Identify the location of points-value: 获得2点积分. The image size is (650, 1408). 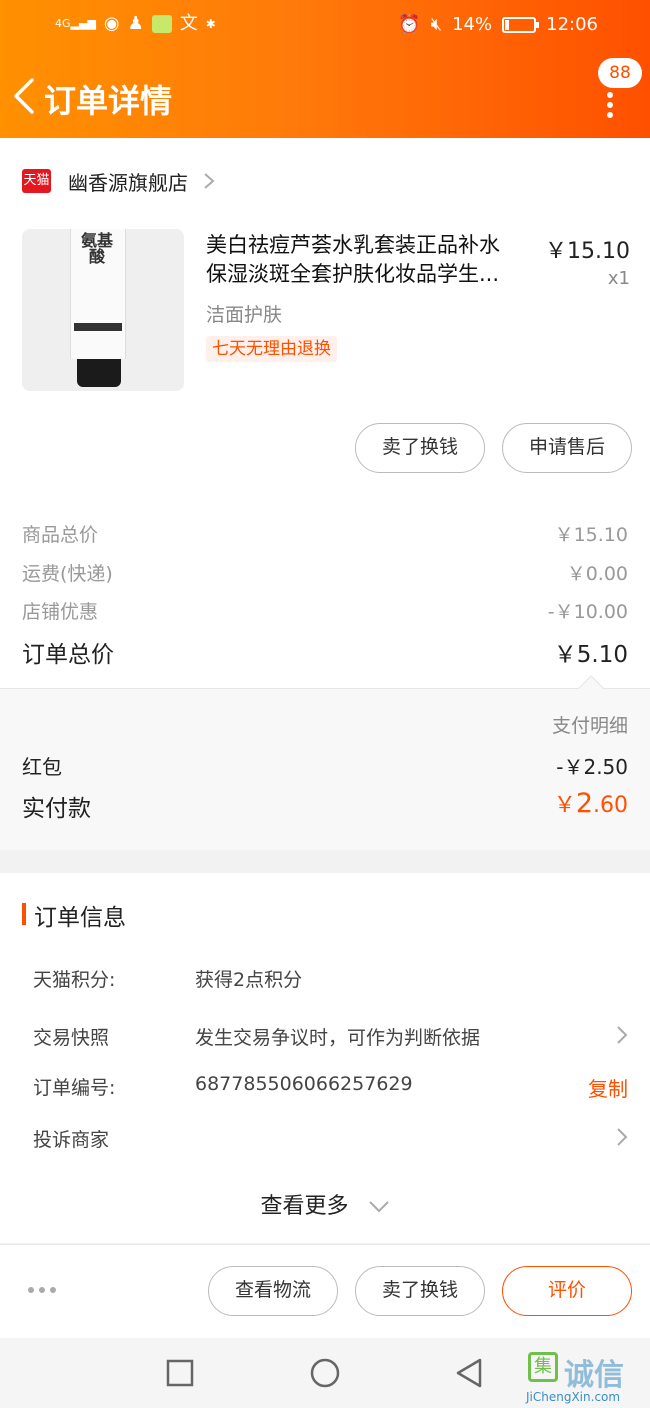
(249, 980).